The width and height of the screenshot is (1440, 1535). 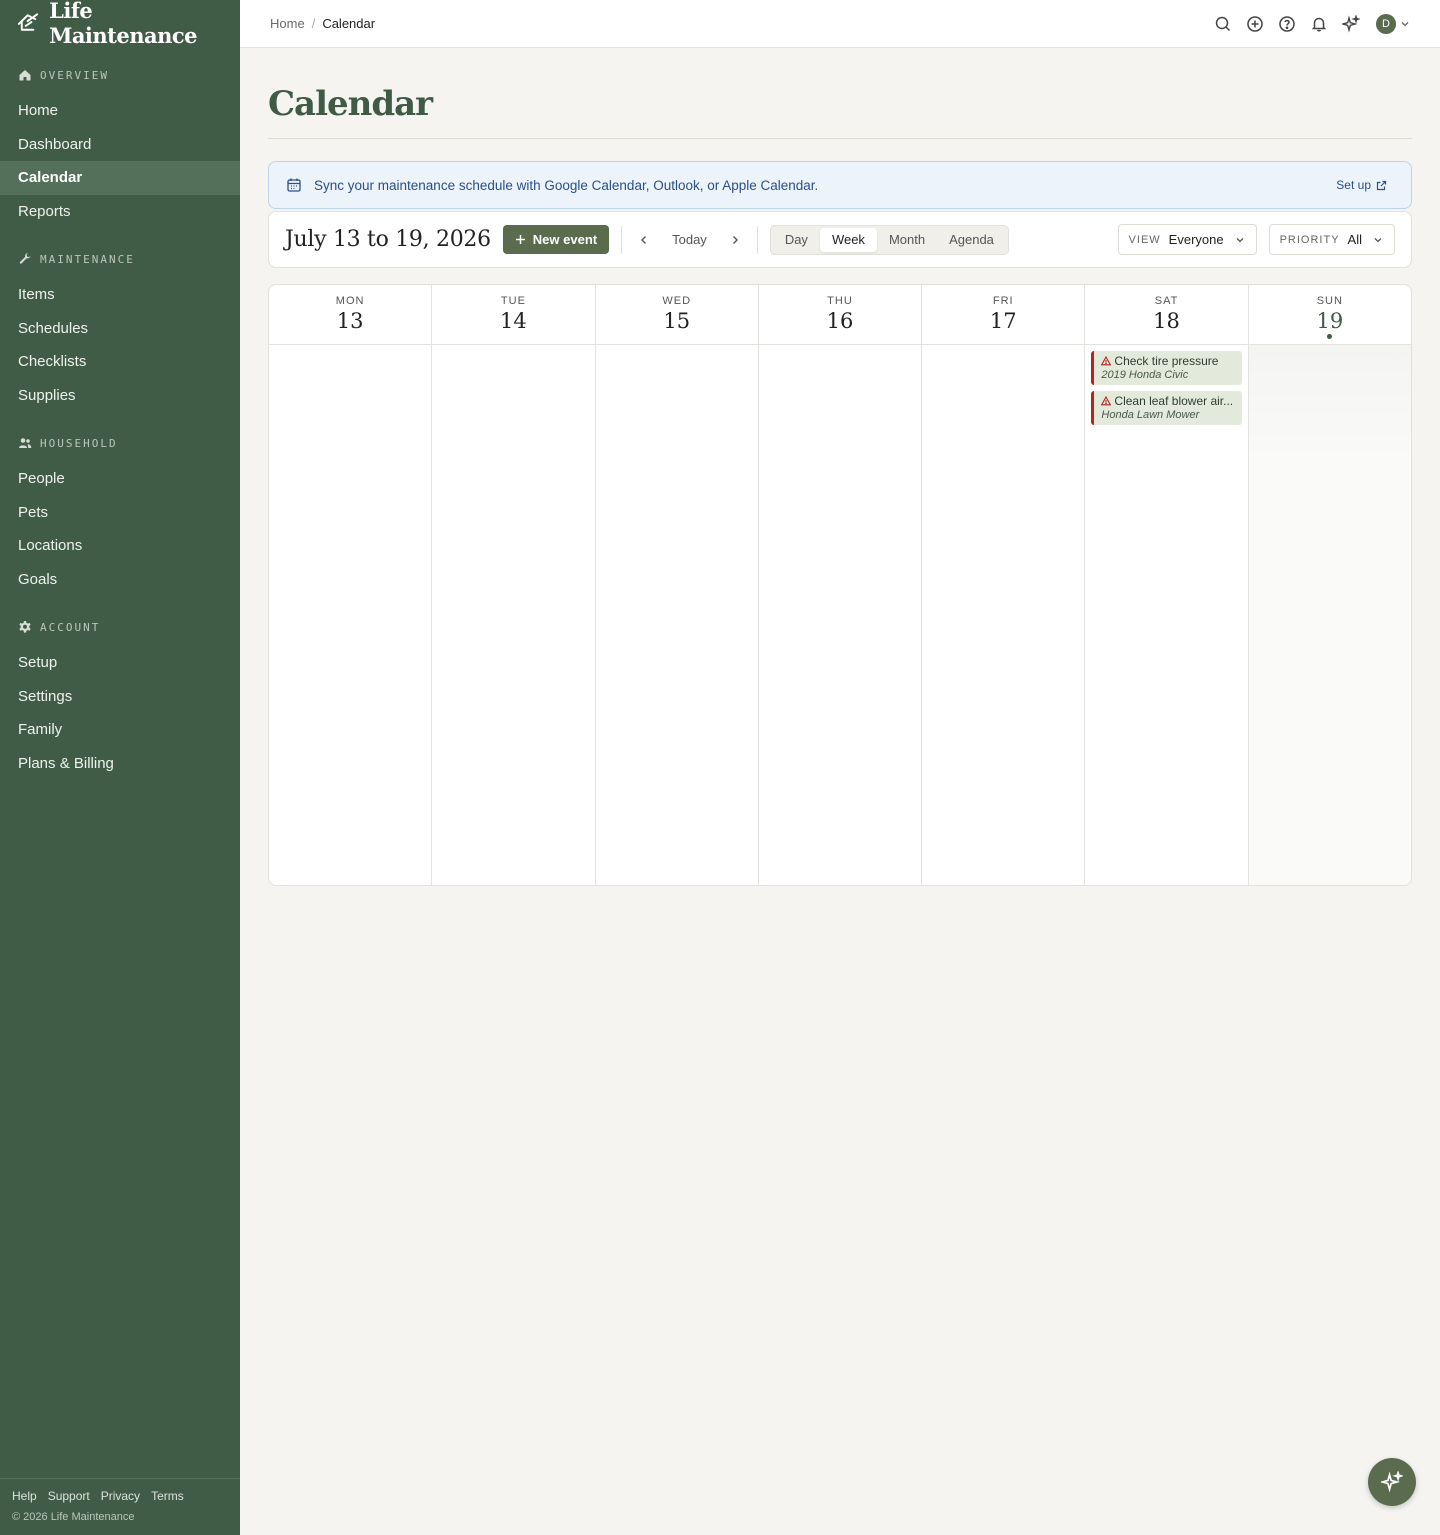 What do you see at coordinates (120, 329) in the screenshot?
I see `sidebar-item-schedules: Schedules` at bounding box center [120, 329].